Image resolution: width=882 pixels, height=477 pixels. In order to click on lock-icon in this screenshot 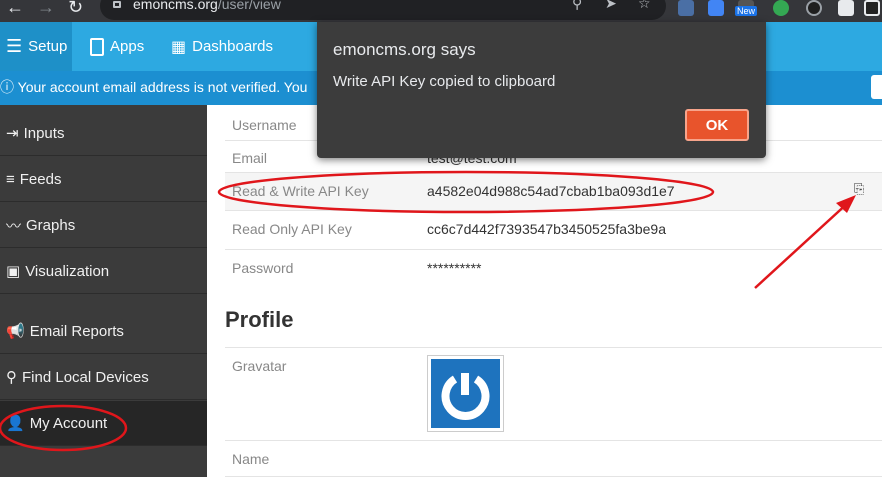, I will do `click(117, 4)`.